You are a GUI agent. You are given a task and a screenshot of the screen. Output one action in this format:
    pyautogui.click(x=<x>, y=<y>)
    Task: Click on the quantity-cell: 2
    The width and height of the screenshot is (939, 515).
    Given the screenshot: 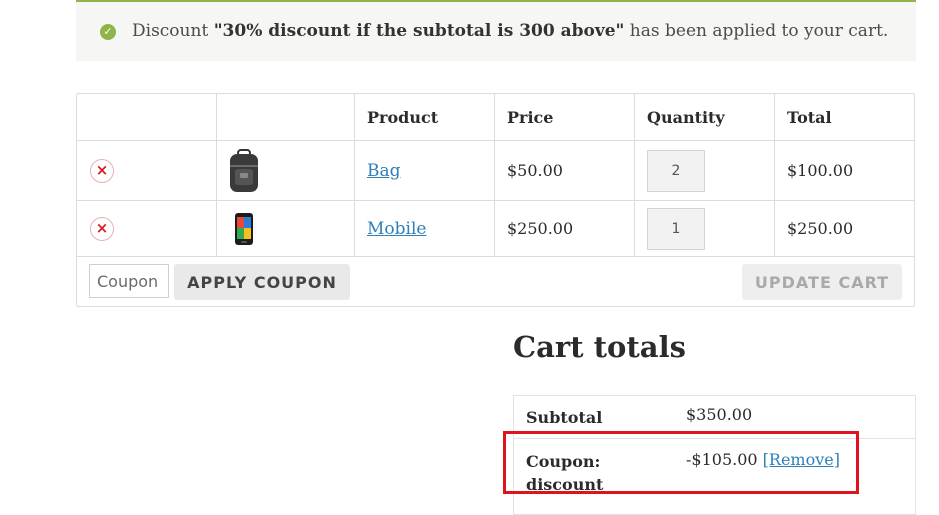 What is the action you would take?
    pyautogui.click(x=676, y=170)
    